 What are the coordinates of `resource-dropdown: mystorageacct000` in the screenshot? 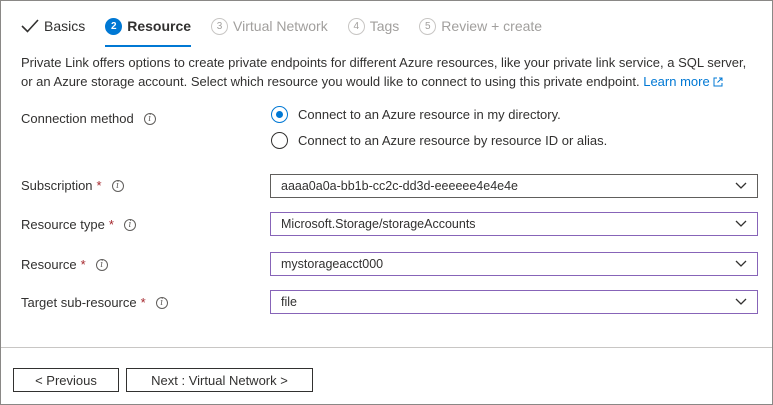 It's located at (514, 264).